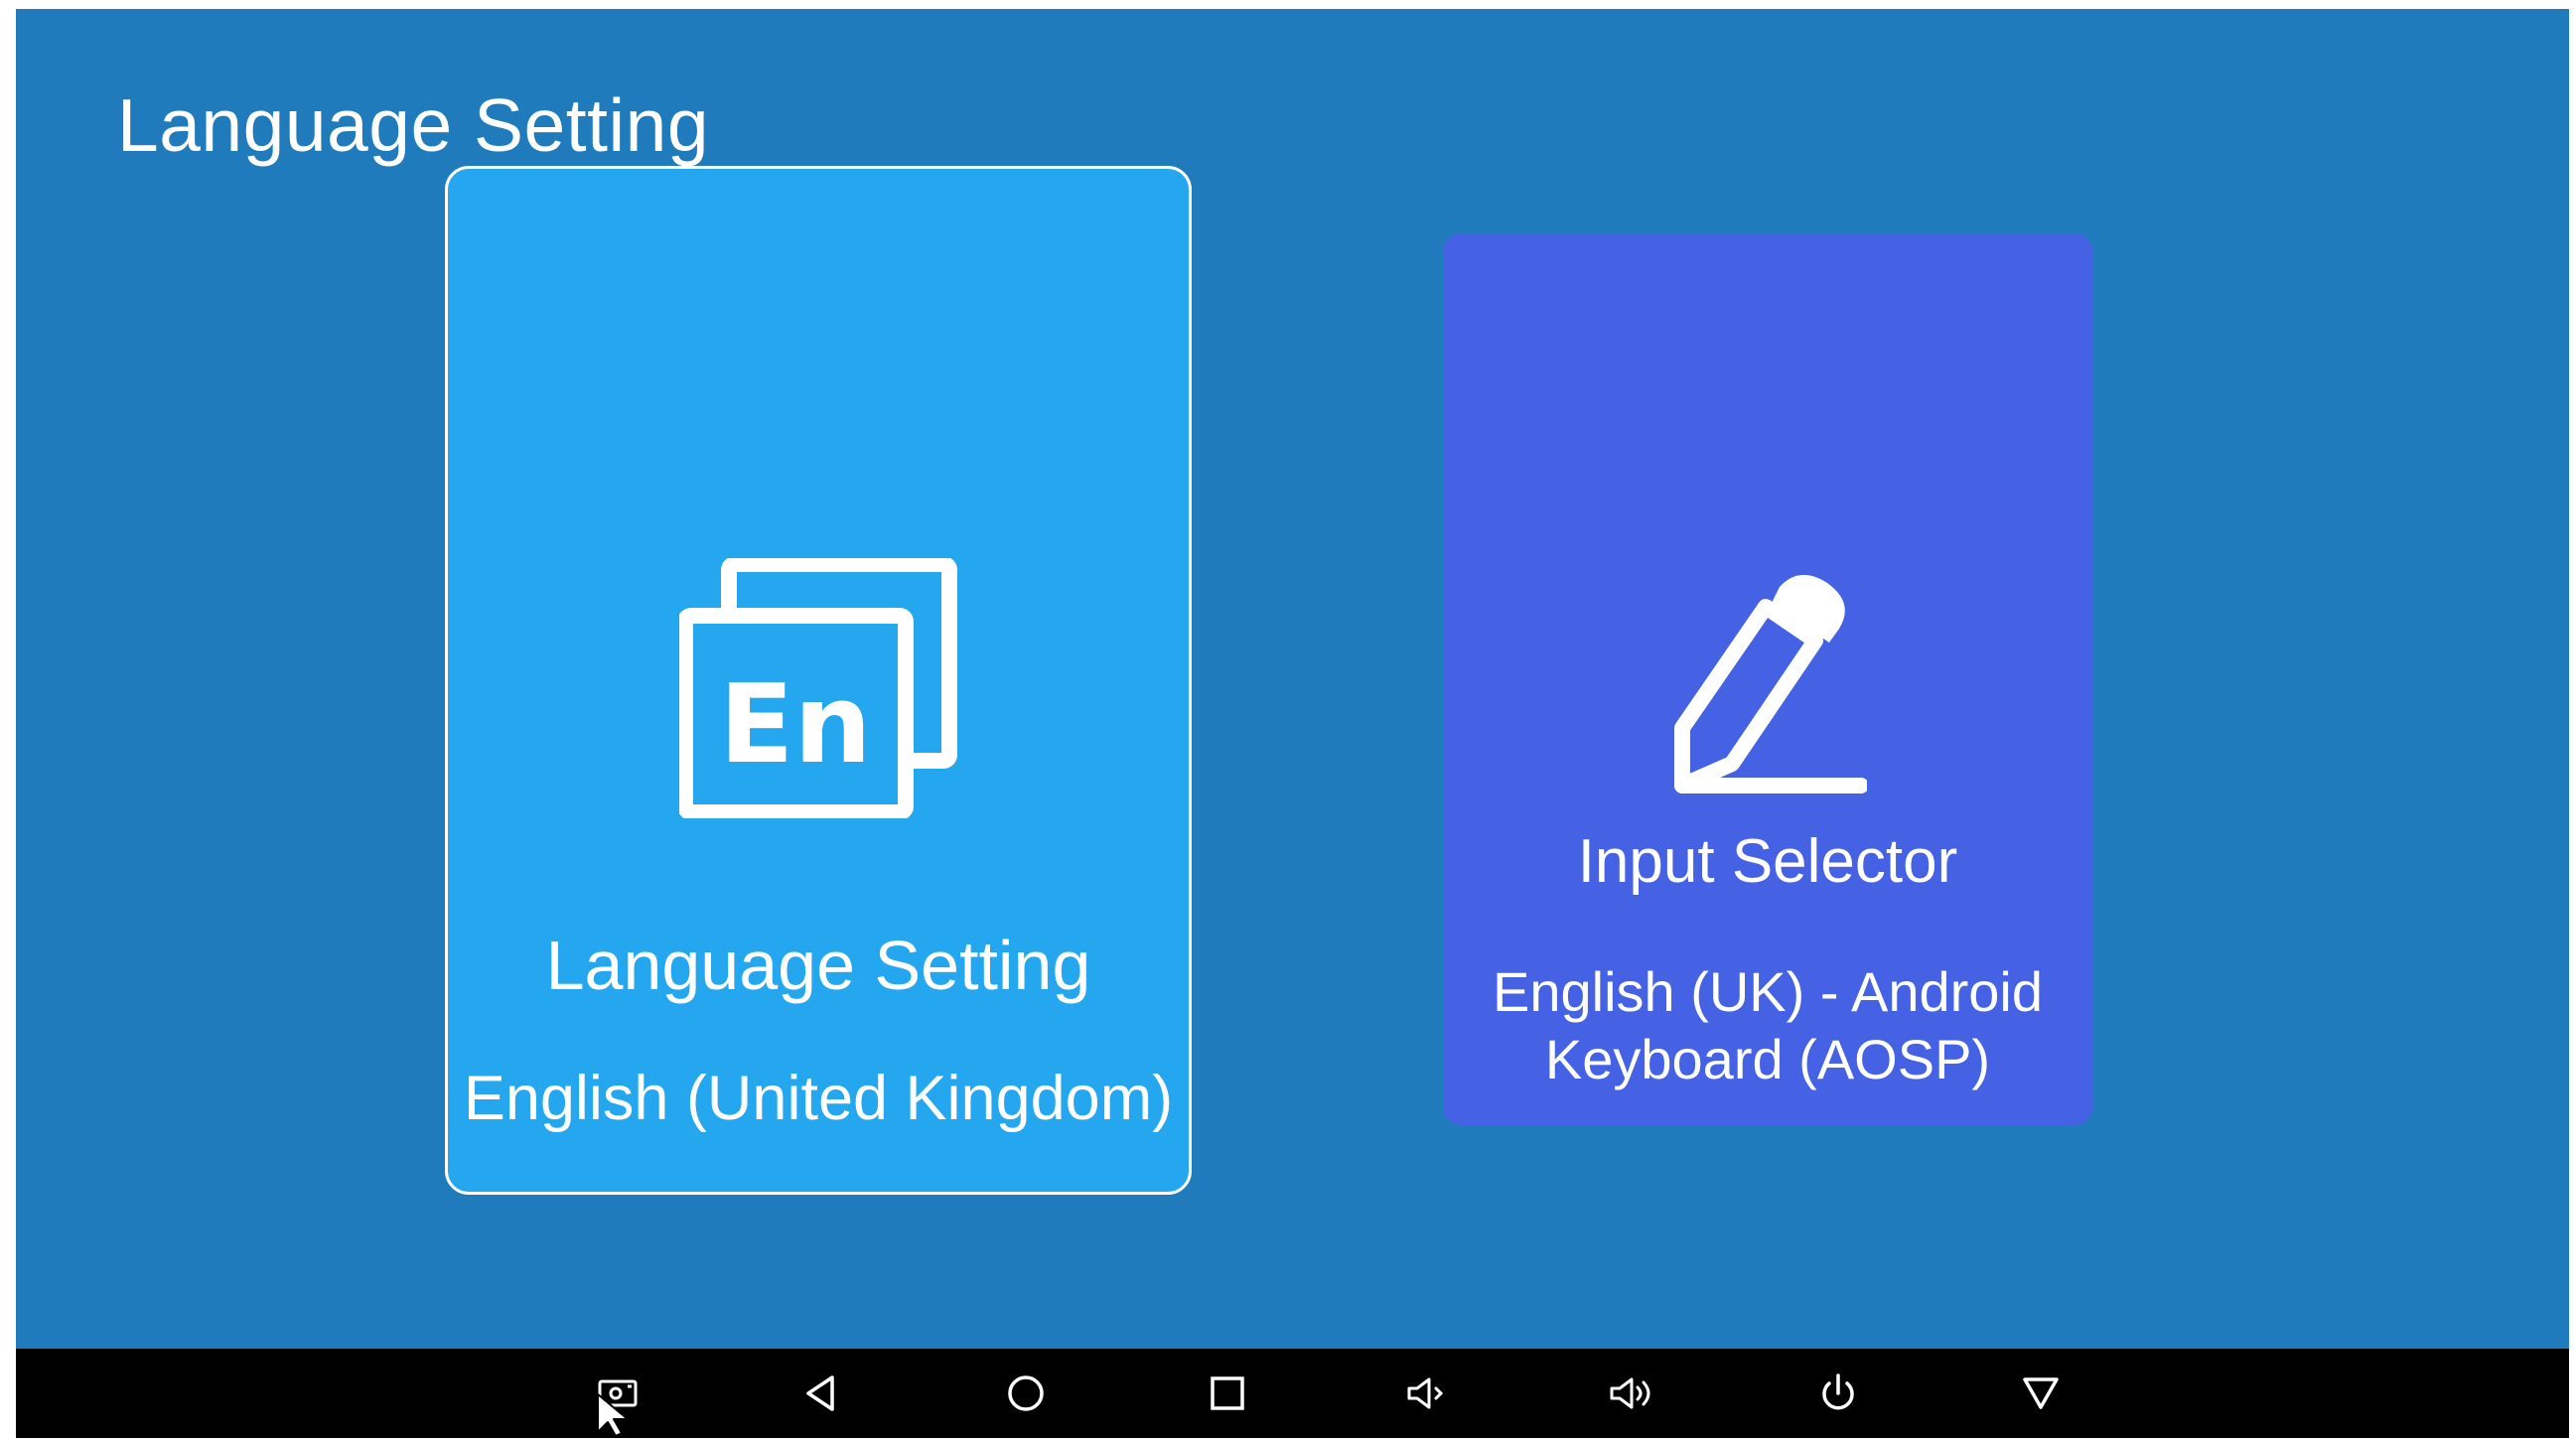 This screenshot has width=2576, height=1443. What do you see at coordinates (1769, 684) in the screenshot?
I see `pencil-icon` at bounding box center [1769, 684].